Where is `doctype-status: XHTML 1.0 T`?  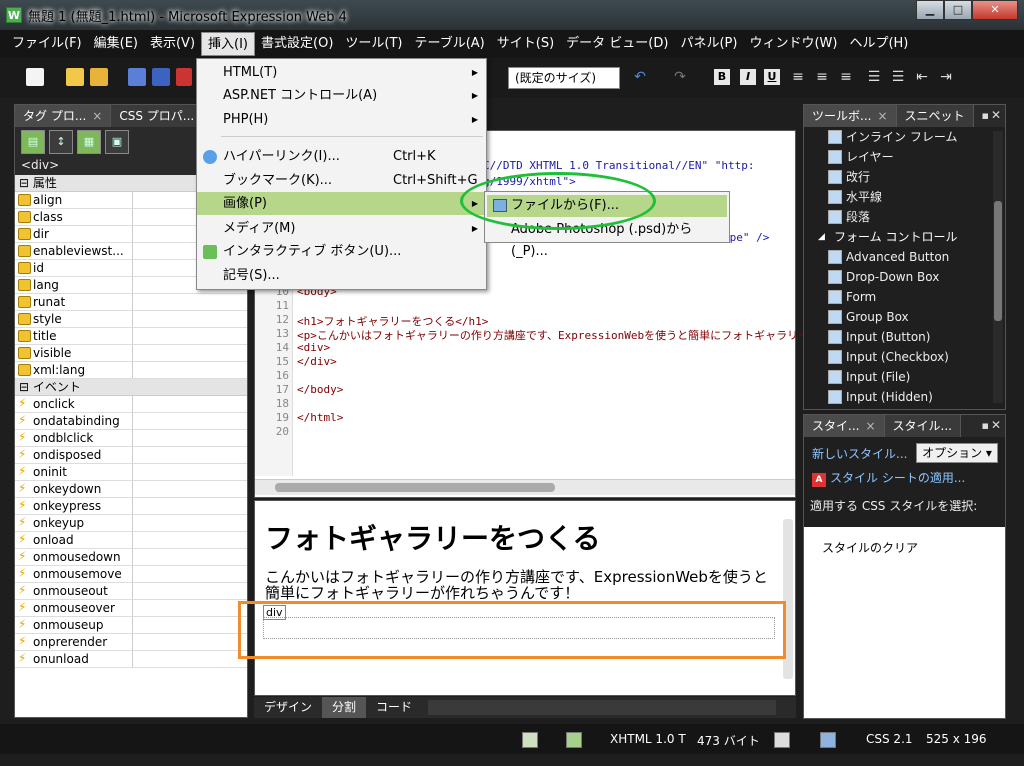
doctype-status: XHTML 1.0 T is located at coordinates (648, 739).